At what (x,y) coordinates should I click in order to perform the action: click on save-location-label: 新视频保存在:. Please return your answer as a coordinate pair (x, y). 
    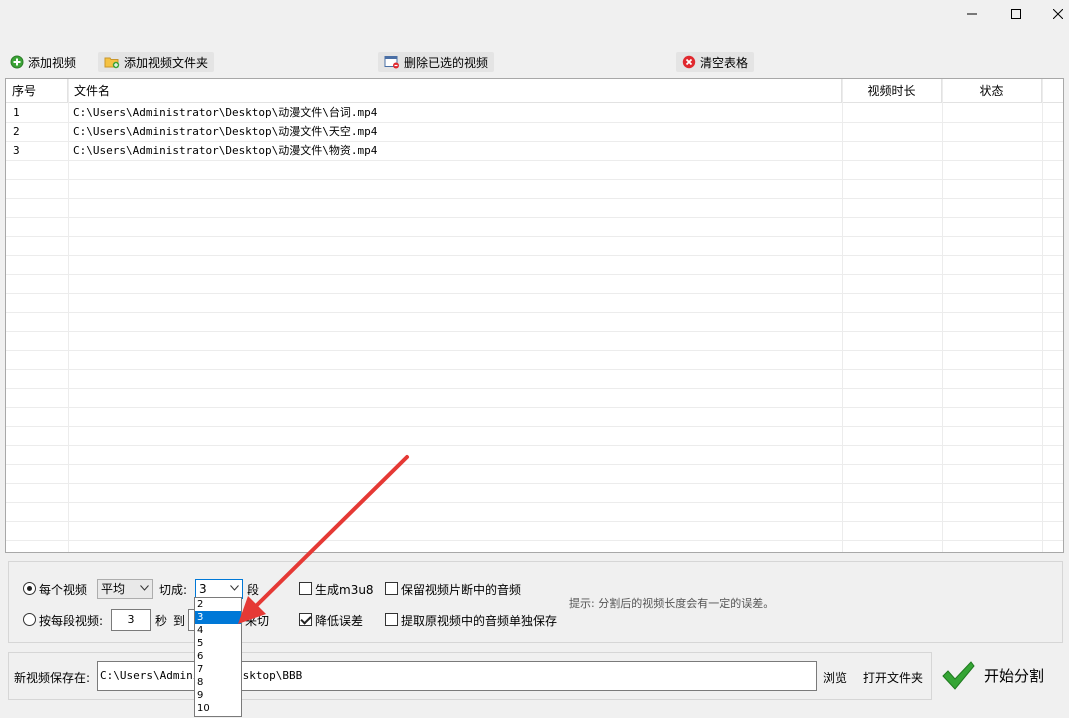
    Looking at the image, I should click on (52, 678).